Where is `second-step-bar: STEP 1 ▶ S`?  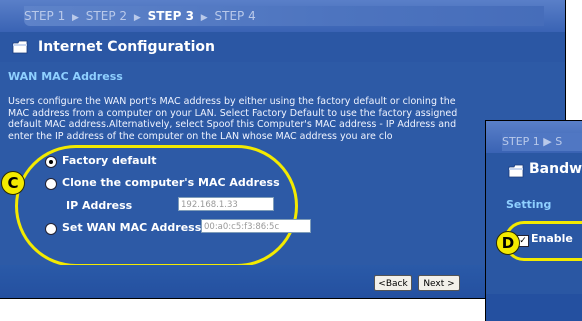
second-step-bar: STEP 1 ▶ S is located at coordinates (534, 137).